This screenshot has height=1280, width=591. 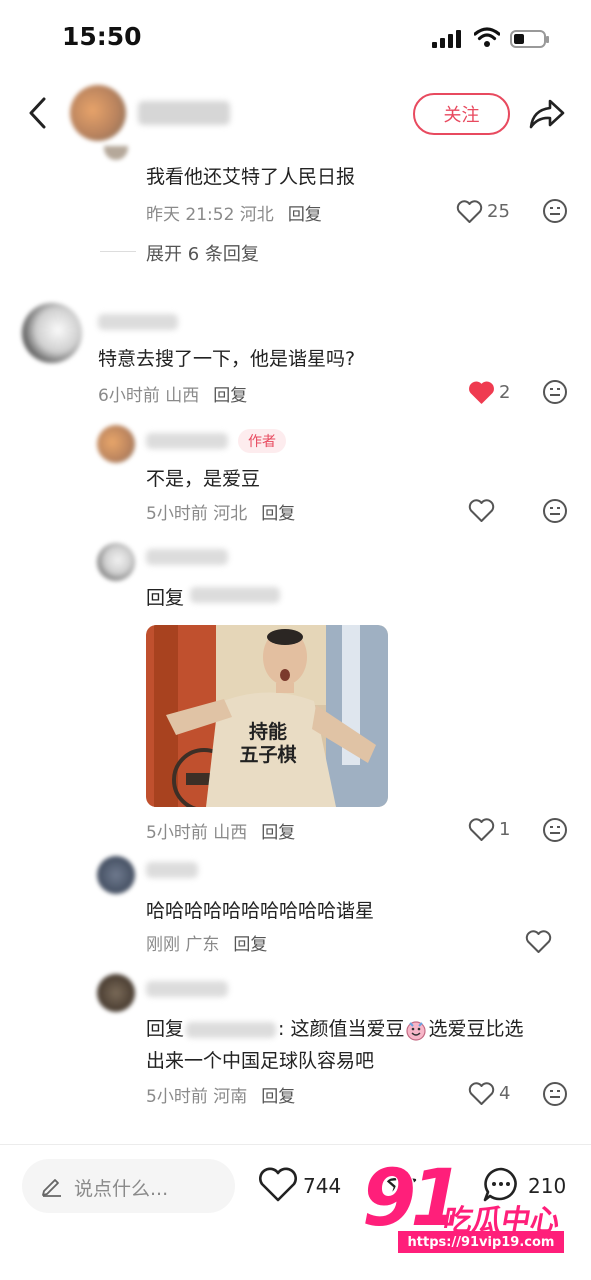 I want to click on share-icon, so click(x=547, y=114).